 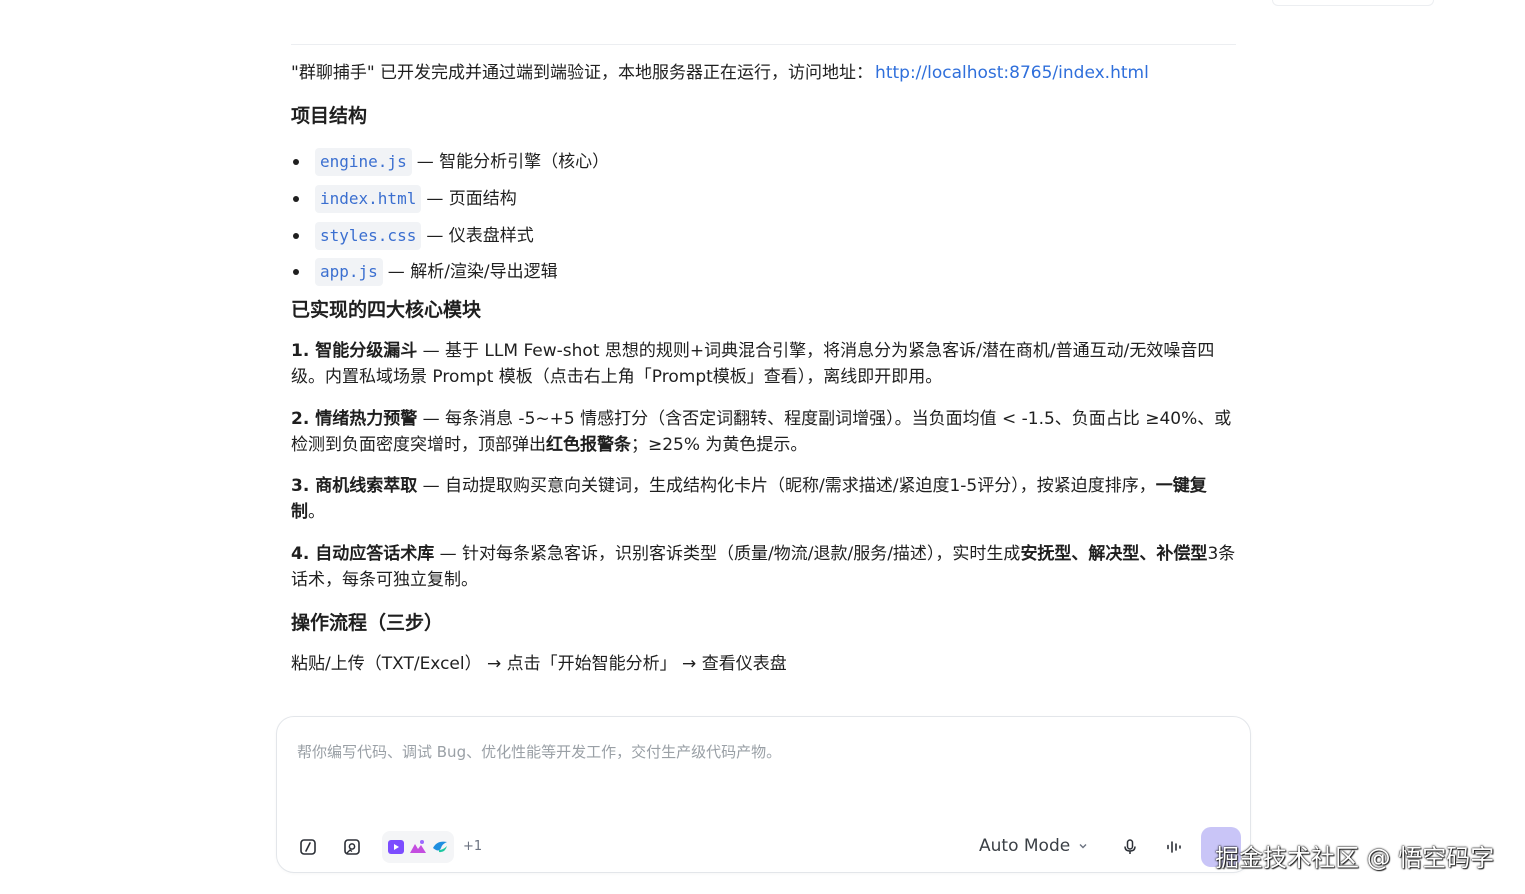 What do you see at coordinates (539, 751) in the screenshot?
I see `prompt-input: 帮你编写代码、调试 Bug、优化性能等开发工作，交付生产级代码产物。` at bounding box center [539, 751].